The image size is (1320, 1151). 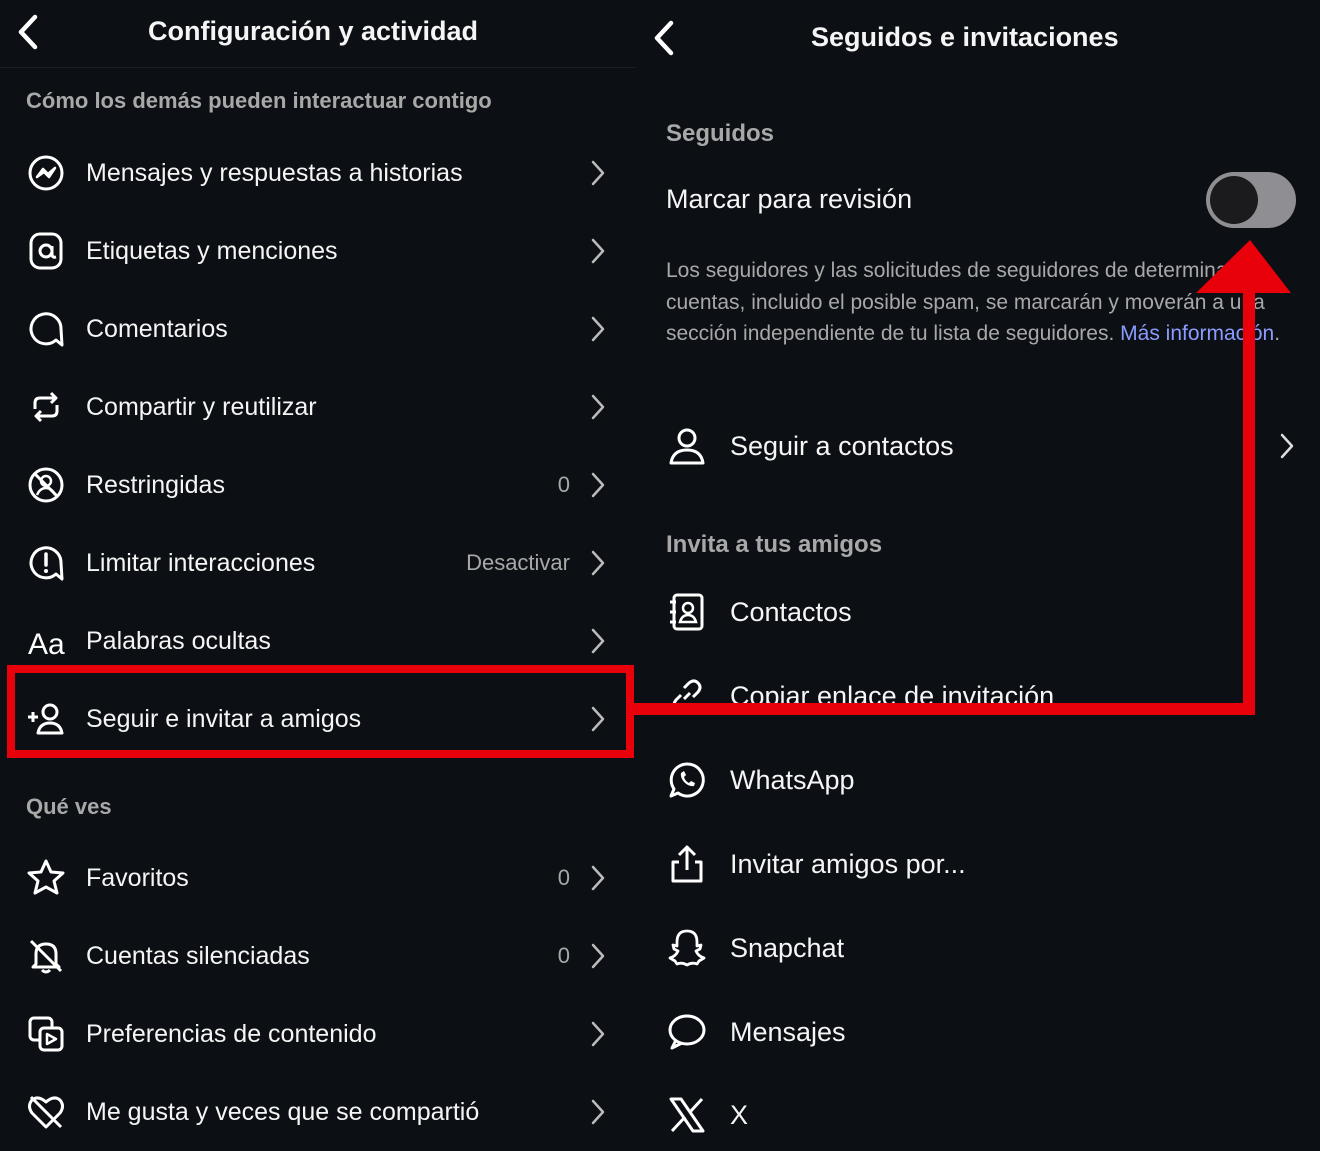 What do you see at coordinates (46, 1112) in the screenshot?
I see `heart-off-icon` at bounding box center [46, 1112].